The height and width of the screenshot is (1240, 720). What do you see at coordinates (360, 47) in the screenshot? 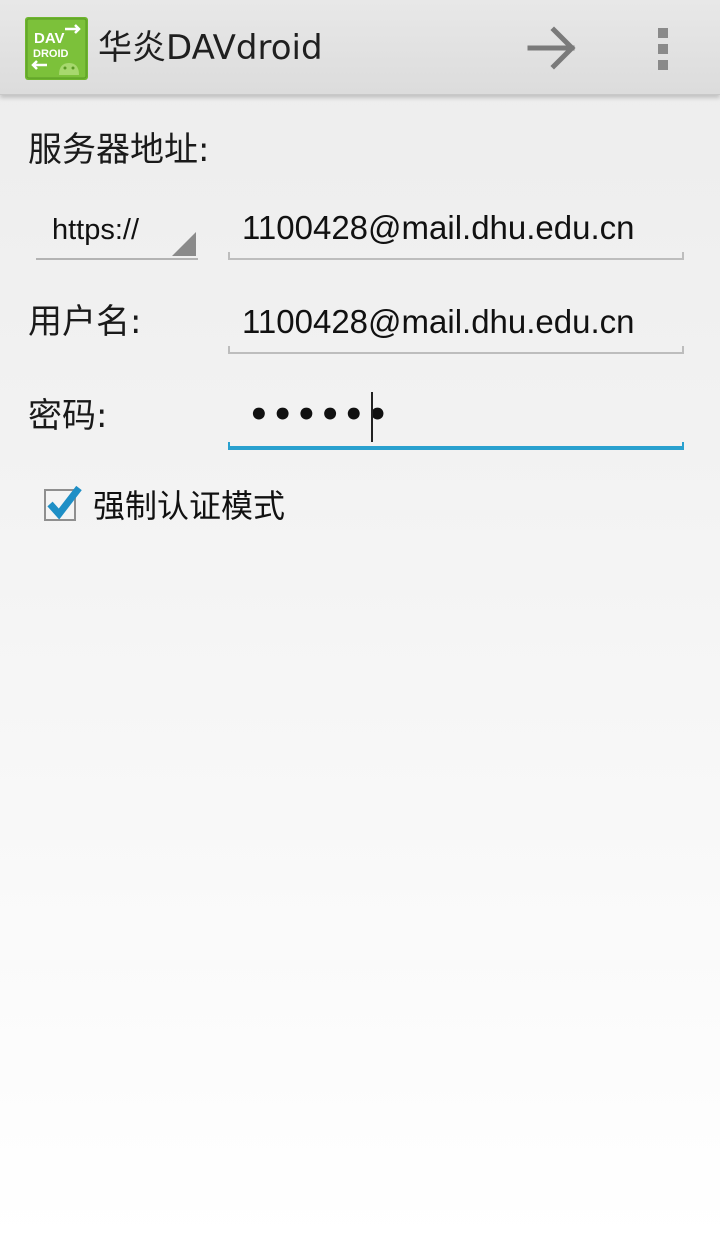
I see `action-bar: DAV DROID 华炎DAVdroid` at bounding box center [360, 47].